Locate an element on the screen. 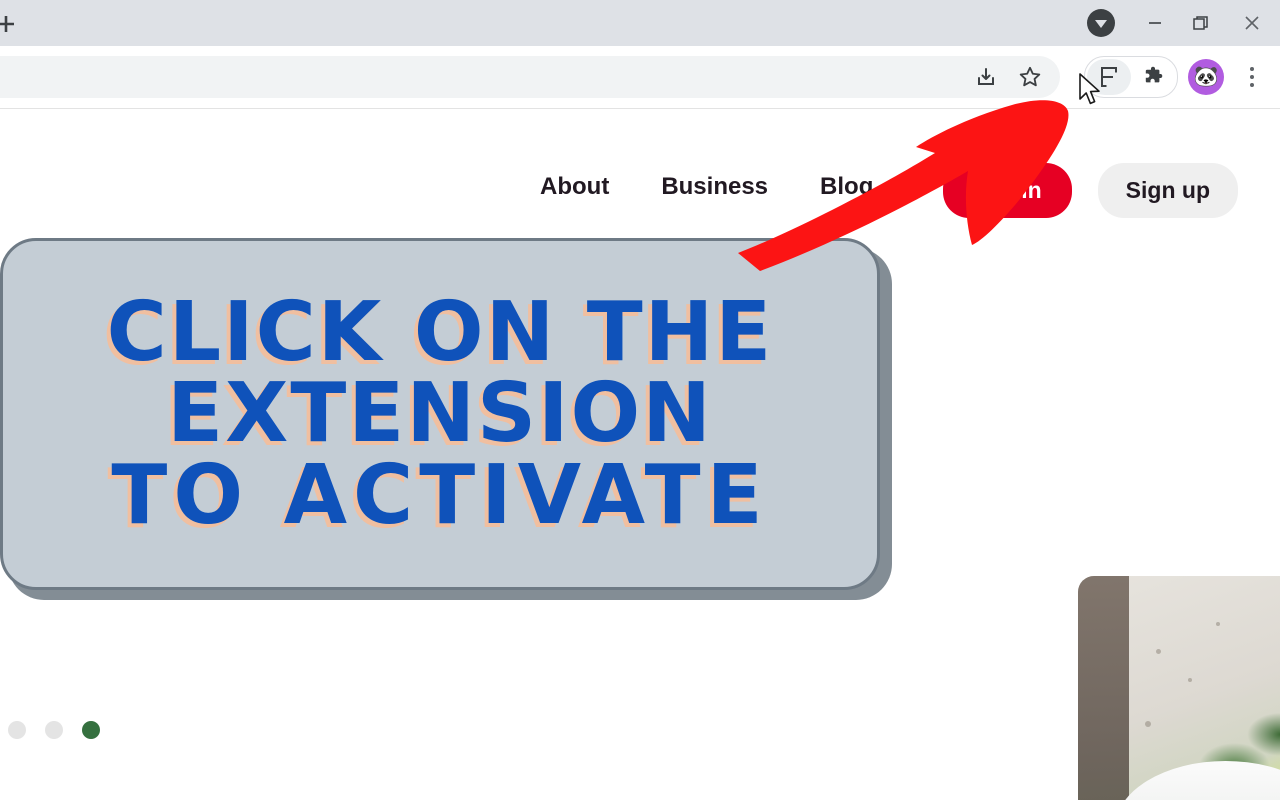  window-controls is located at coordinates (1175, 23).